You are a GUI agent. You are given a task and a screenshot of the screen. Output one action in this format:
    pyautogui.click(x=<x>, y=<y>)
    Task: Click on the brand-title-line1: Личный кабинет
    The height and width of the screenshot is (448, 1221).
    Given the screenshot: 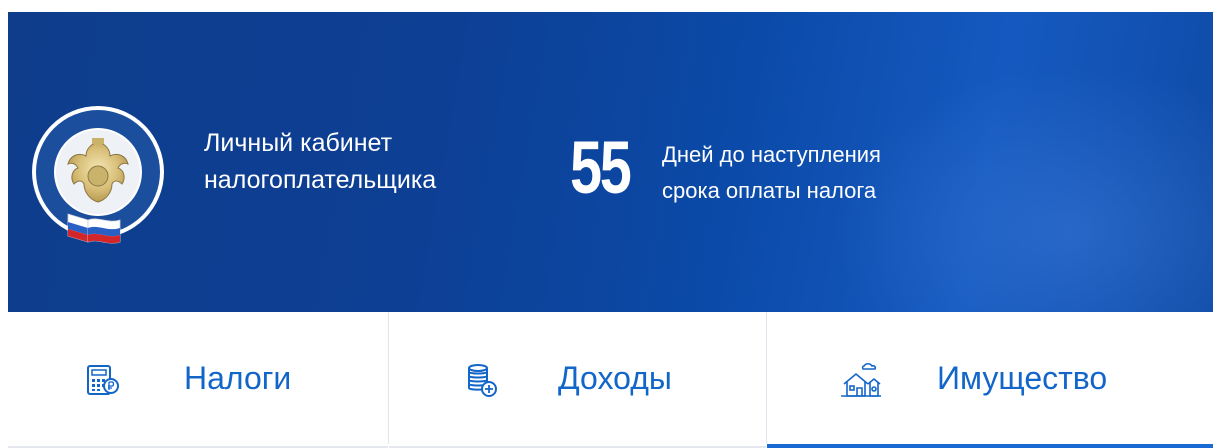 What is the action you would take?
    pyautogui.click(x=298, y=143)
    